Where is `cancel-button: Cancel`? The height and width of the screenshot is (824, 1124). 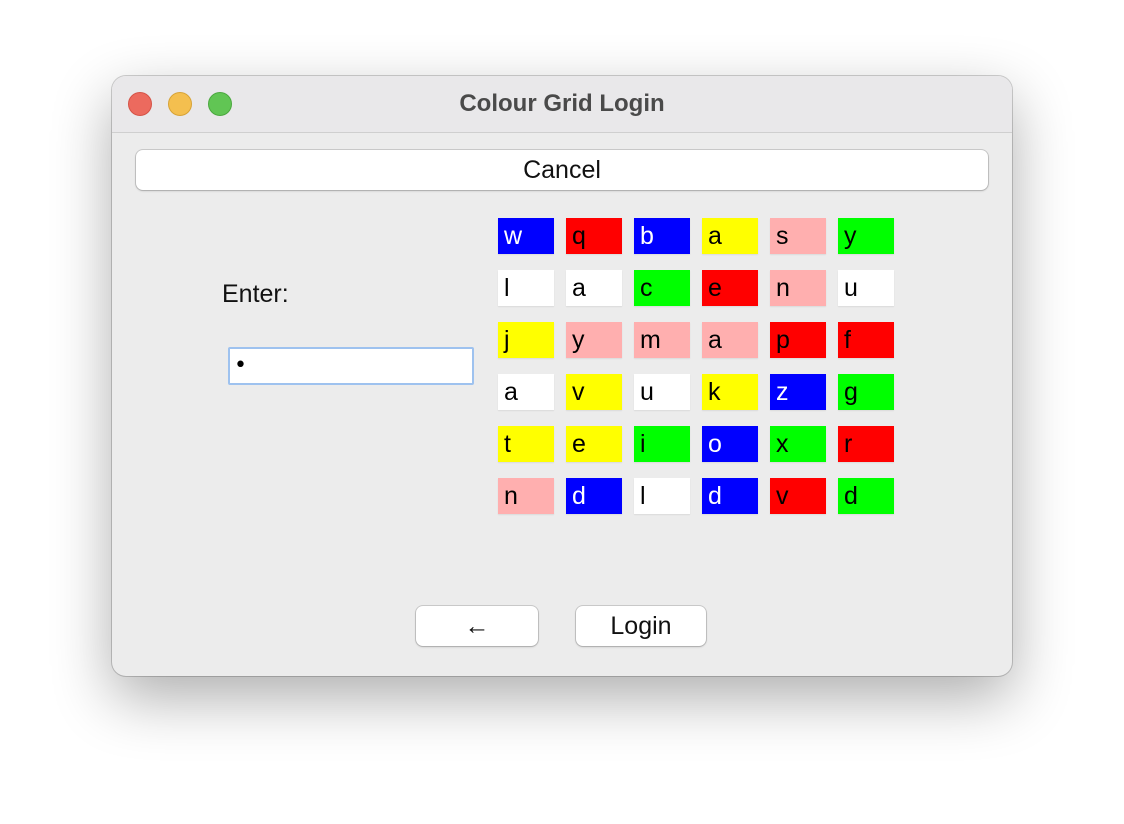
cancel-button: Cancel is located at coordinates (562, 170).